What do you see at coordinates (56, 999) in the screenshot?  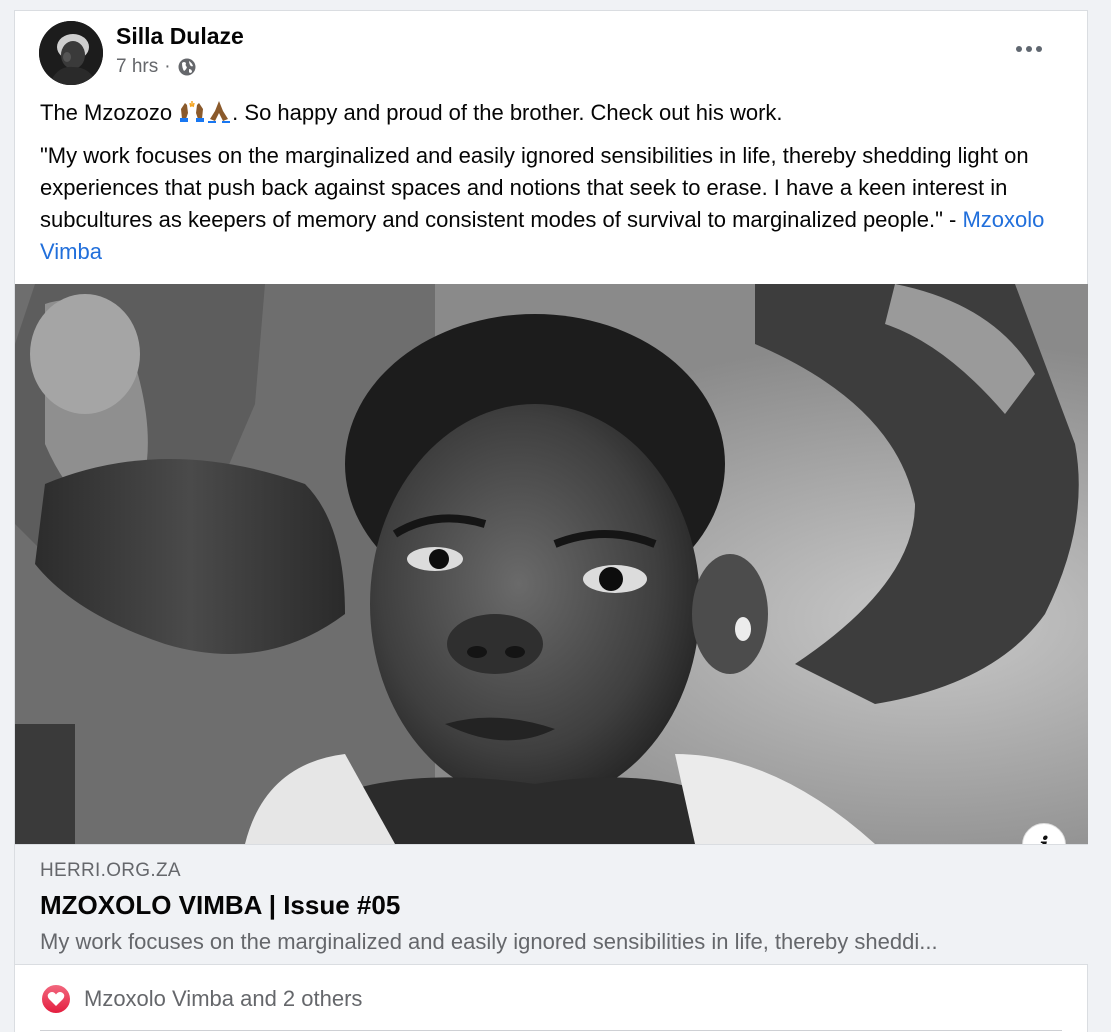 I see `heart-icon` at bounding box center [56, 999].